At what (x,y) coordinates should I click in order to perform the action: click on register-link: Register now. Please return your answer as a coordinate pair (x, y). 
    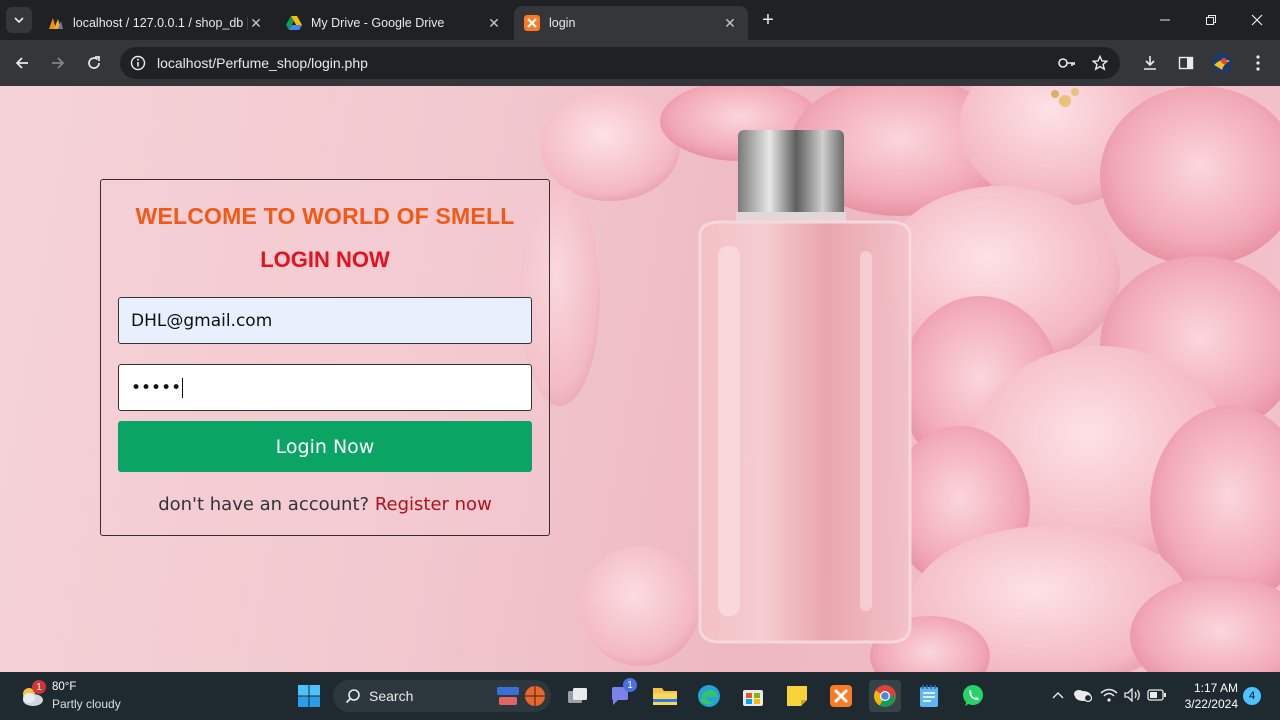
    Looking at the image, I should click on (433, 504).